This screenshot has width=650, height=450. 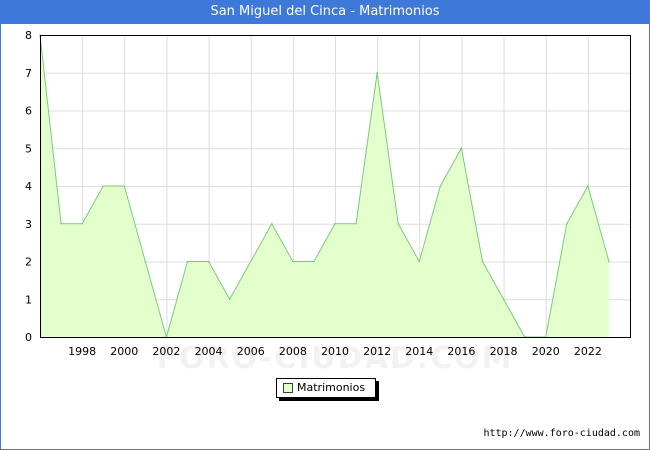 I want to click on y-tick-label: 5, so click(x=28, y=148).